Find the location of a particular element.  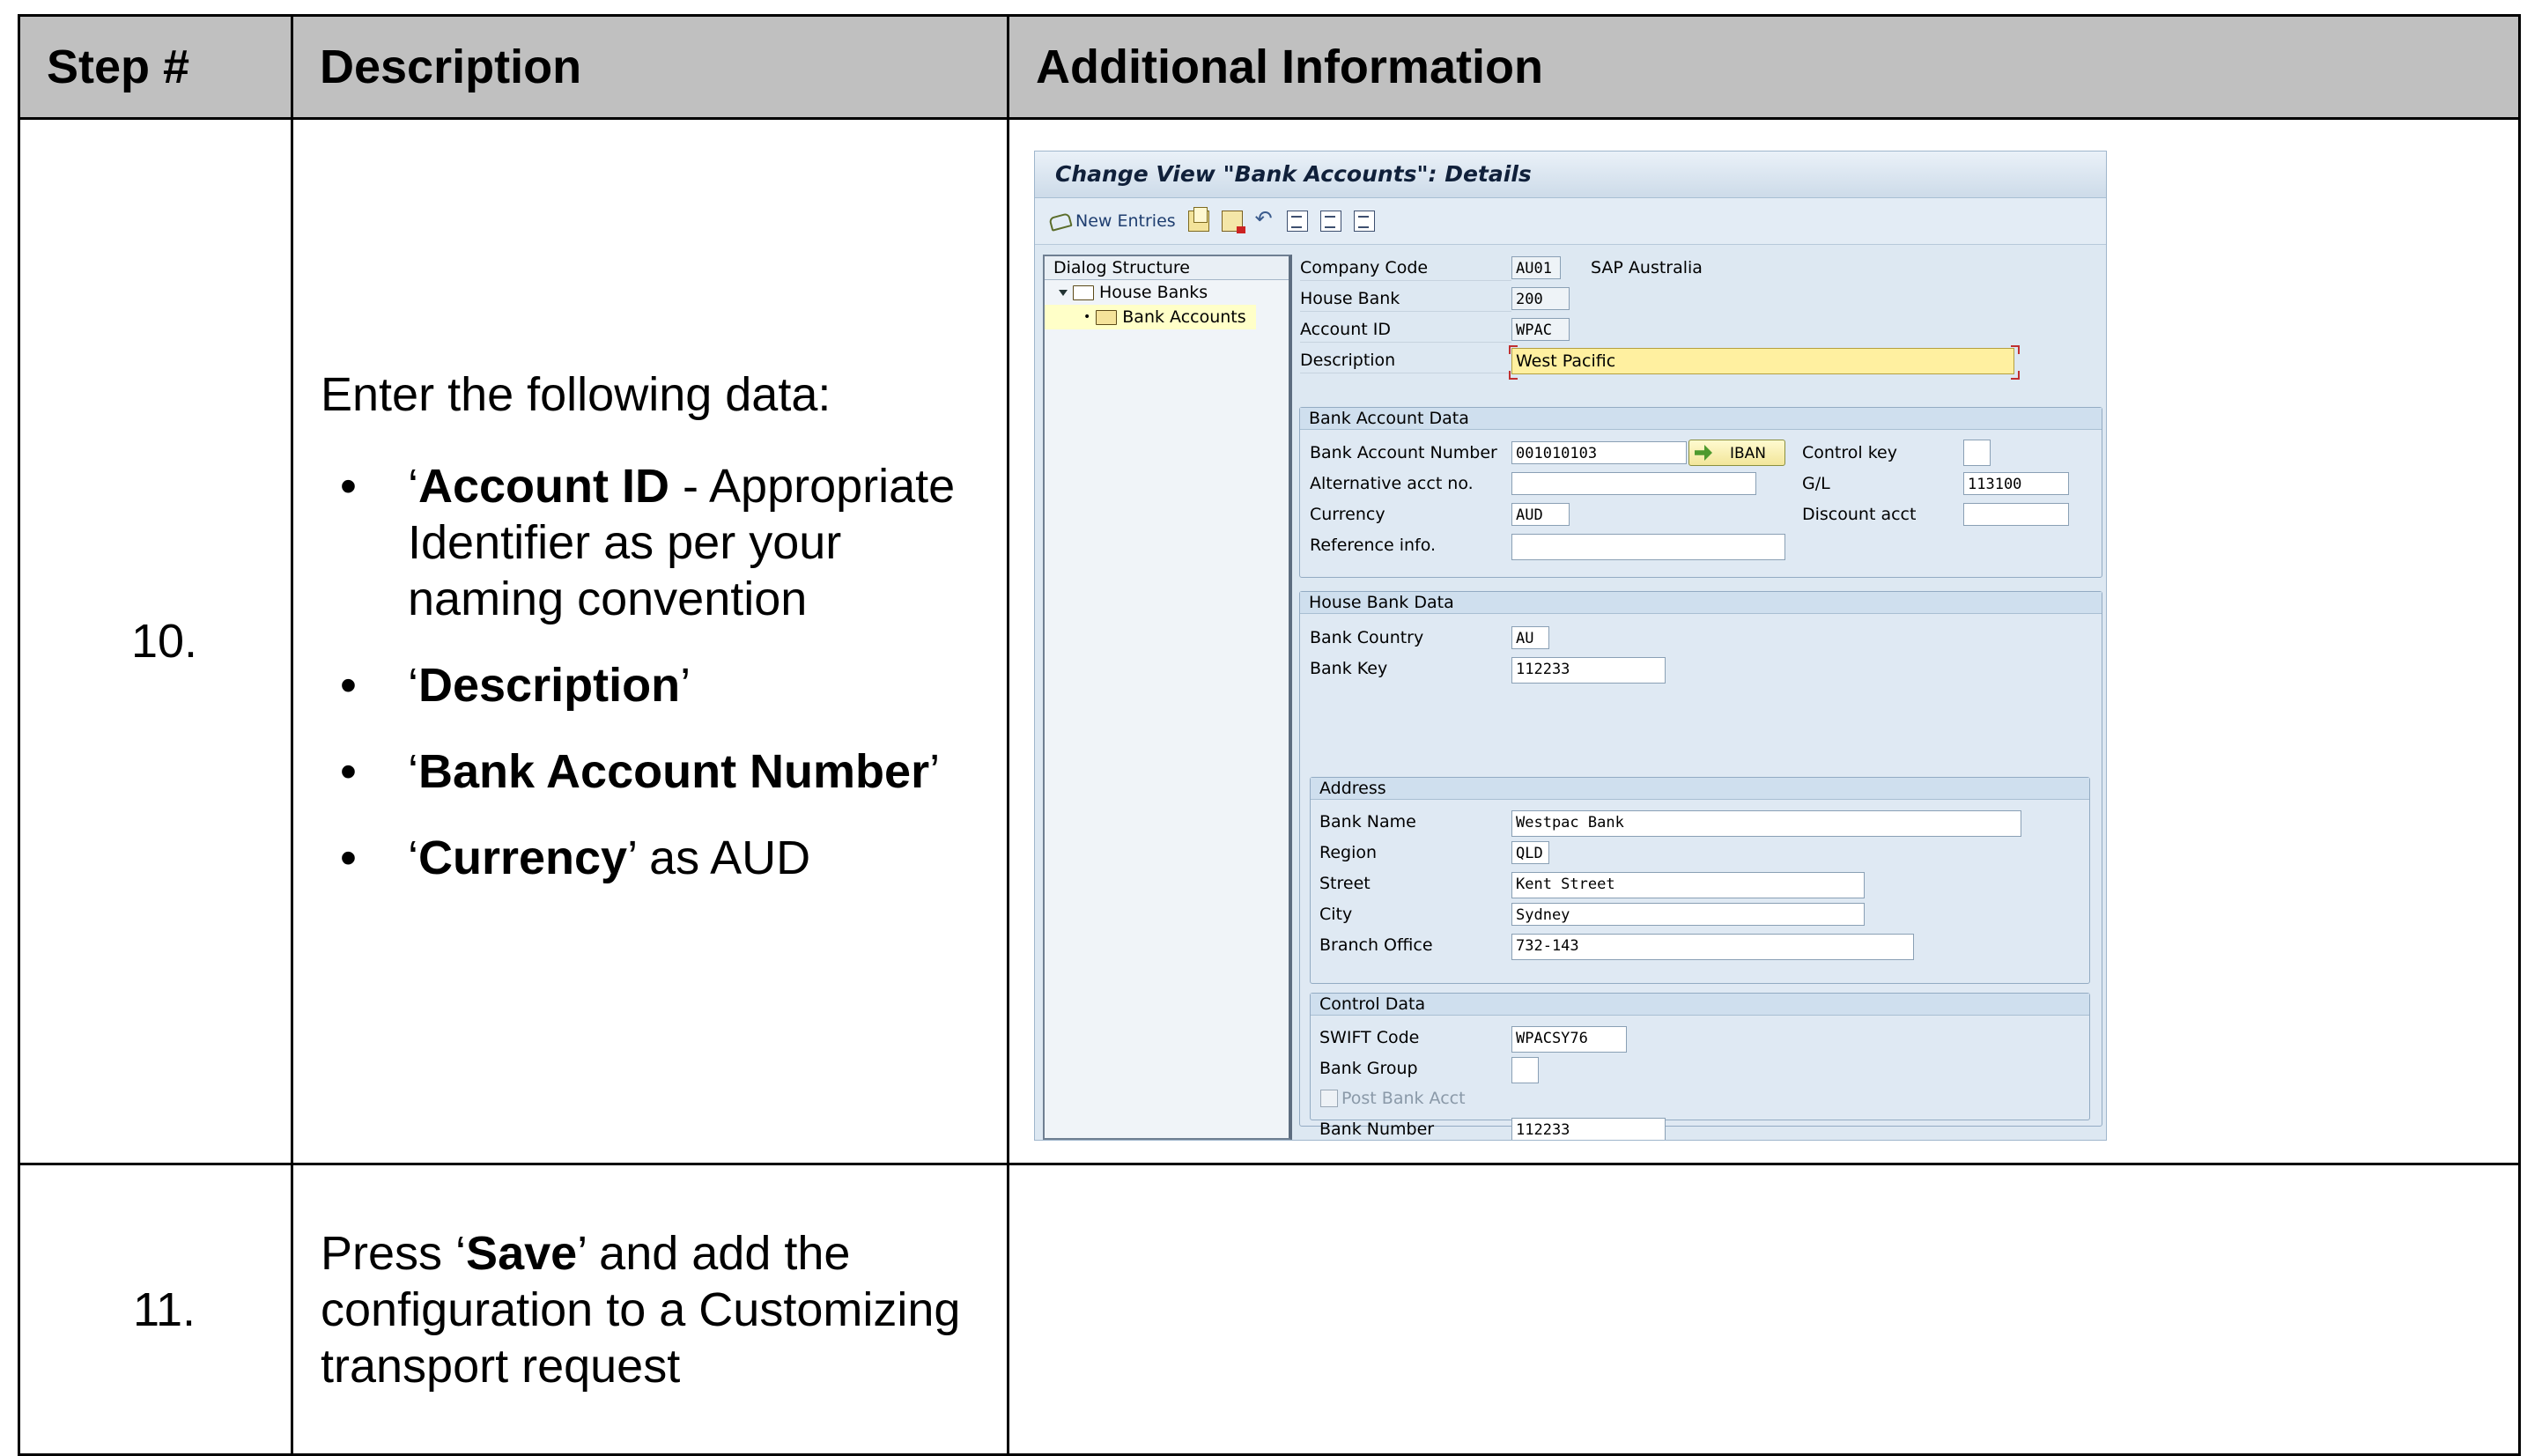

branch-office-field: 732-143 is located at coordinates (1712, 947).